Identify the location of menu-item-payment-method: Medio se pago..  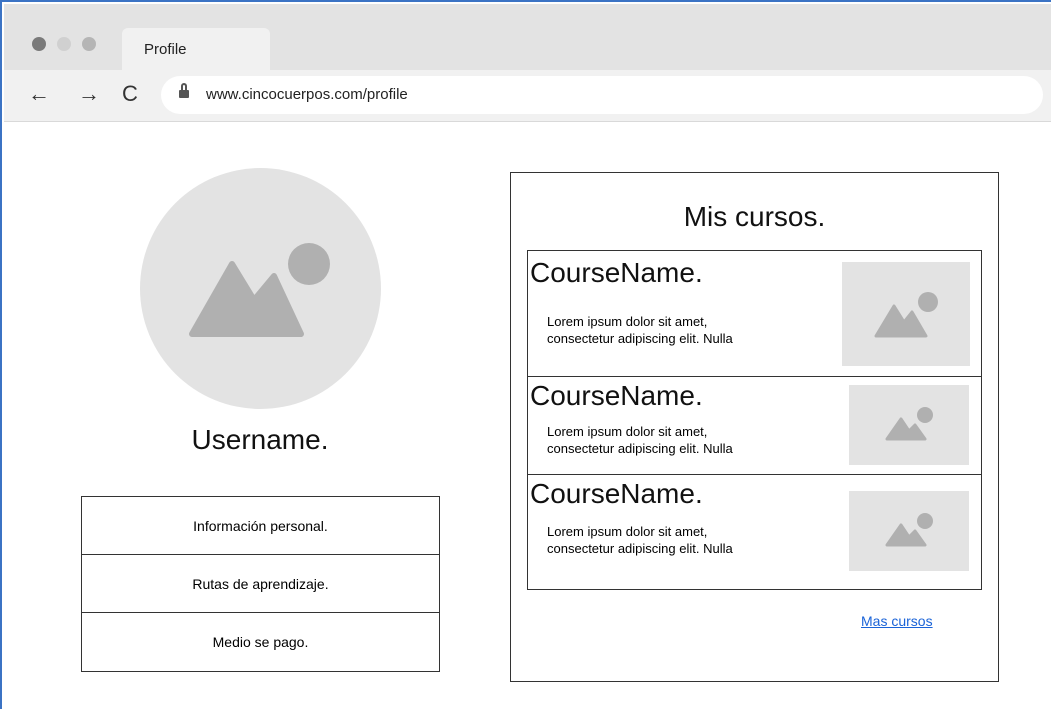
(260, 642).